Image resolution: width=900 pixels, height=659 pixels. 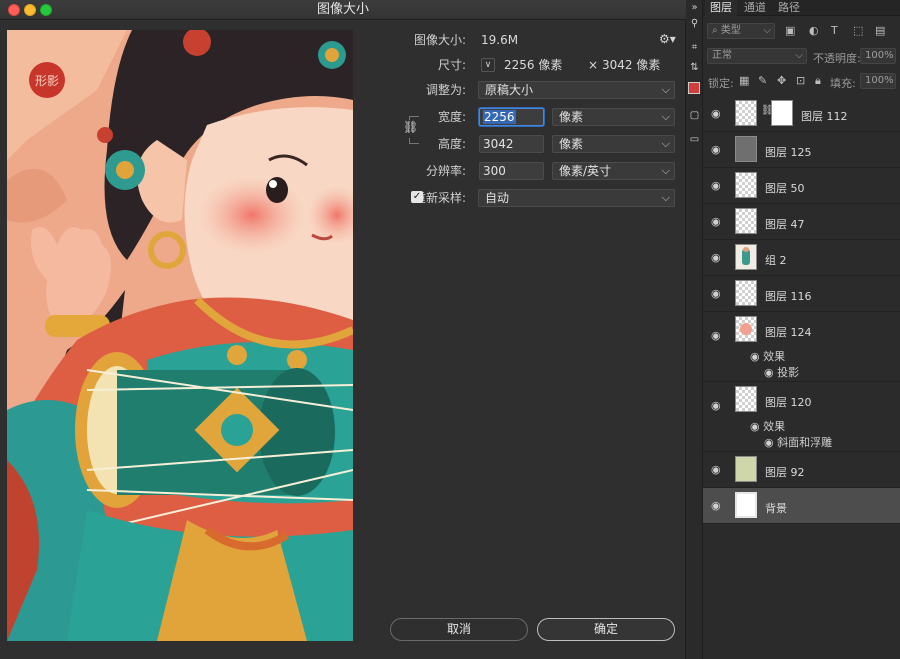 What do you see at coordinates (801, 258) in the screenshot?
I see `layer-row: ◉ 组 2` at bounding box center [801, 258].